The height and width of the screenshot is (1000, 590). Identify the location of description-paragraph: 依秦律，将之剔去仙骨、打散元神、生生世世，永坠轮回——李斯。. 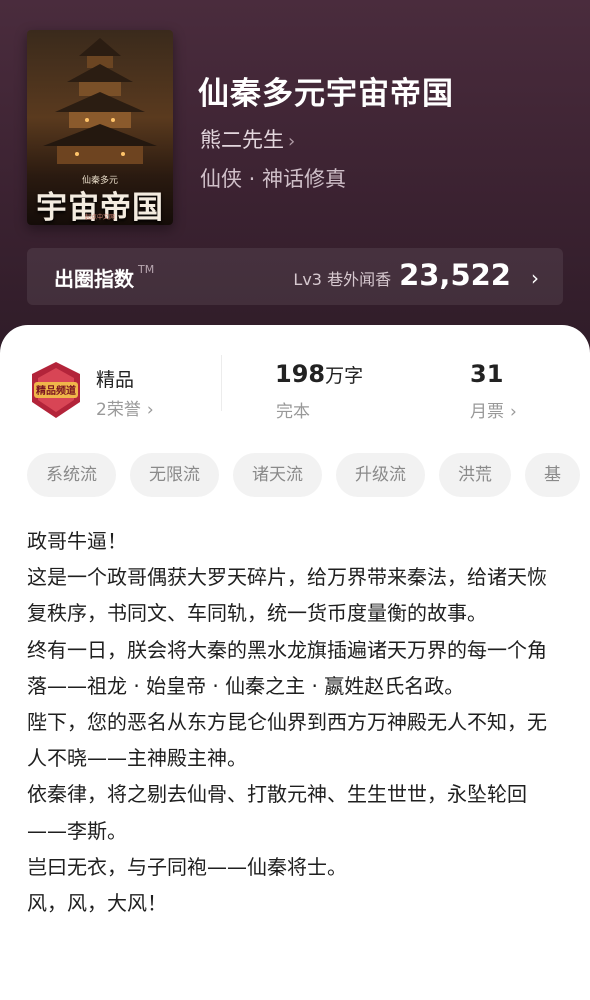
(277, 812).